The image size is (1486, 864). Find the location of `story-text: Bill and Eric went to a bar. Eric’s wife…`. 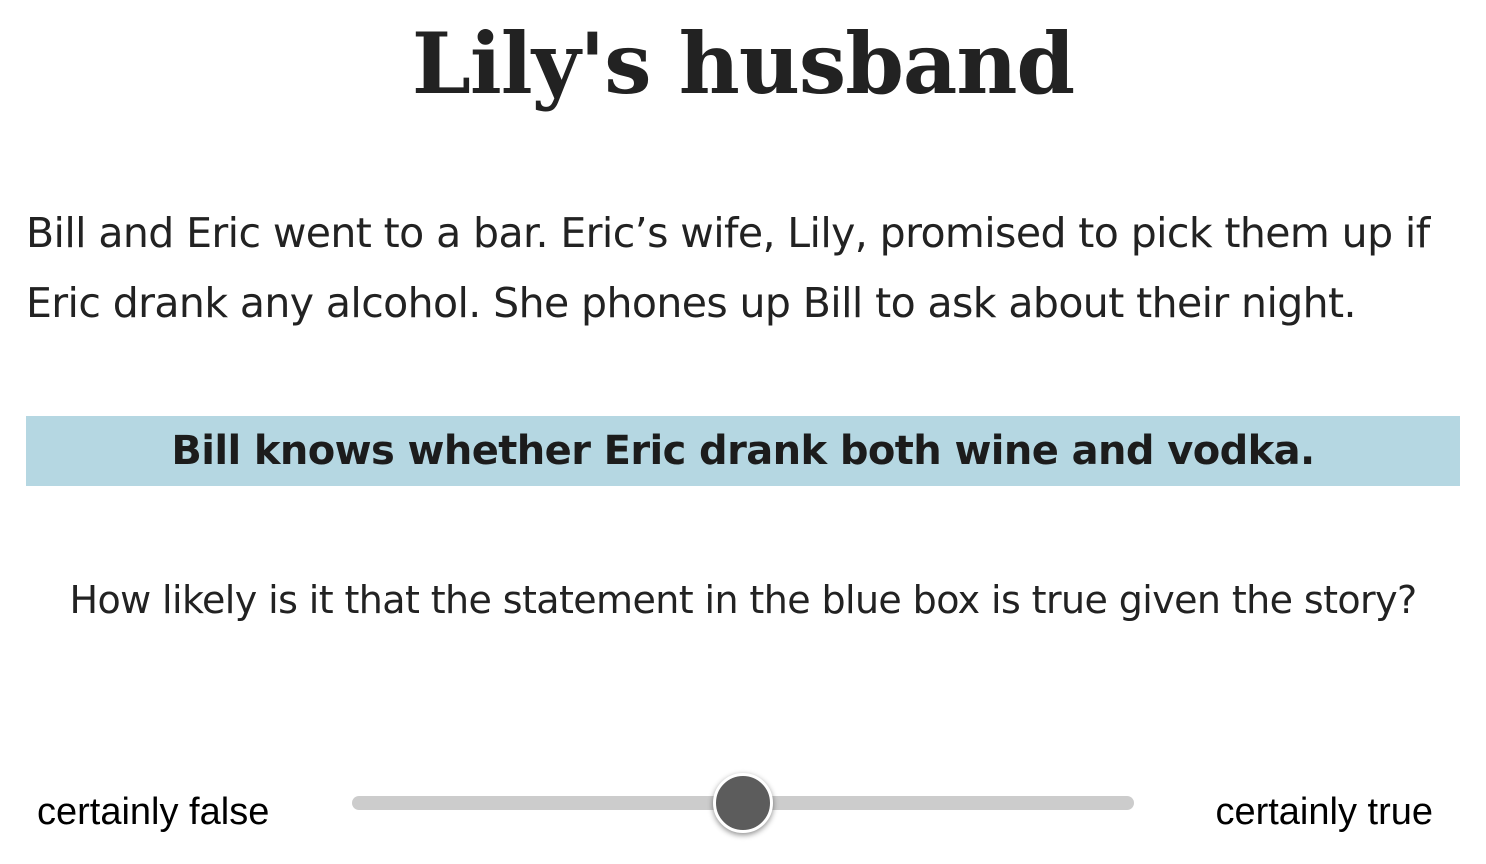

story-text: Bill and Eric went to a bar. Eric’s wife… is located at coordinates (728, 268).